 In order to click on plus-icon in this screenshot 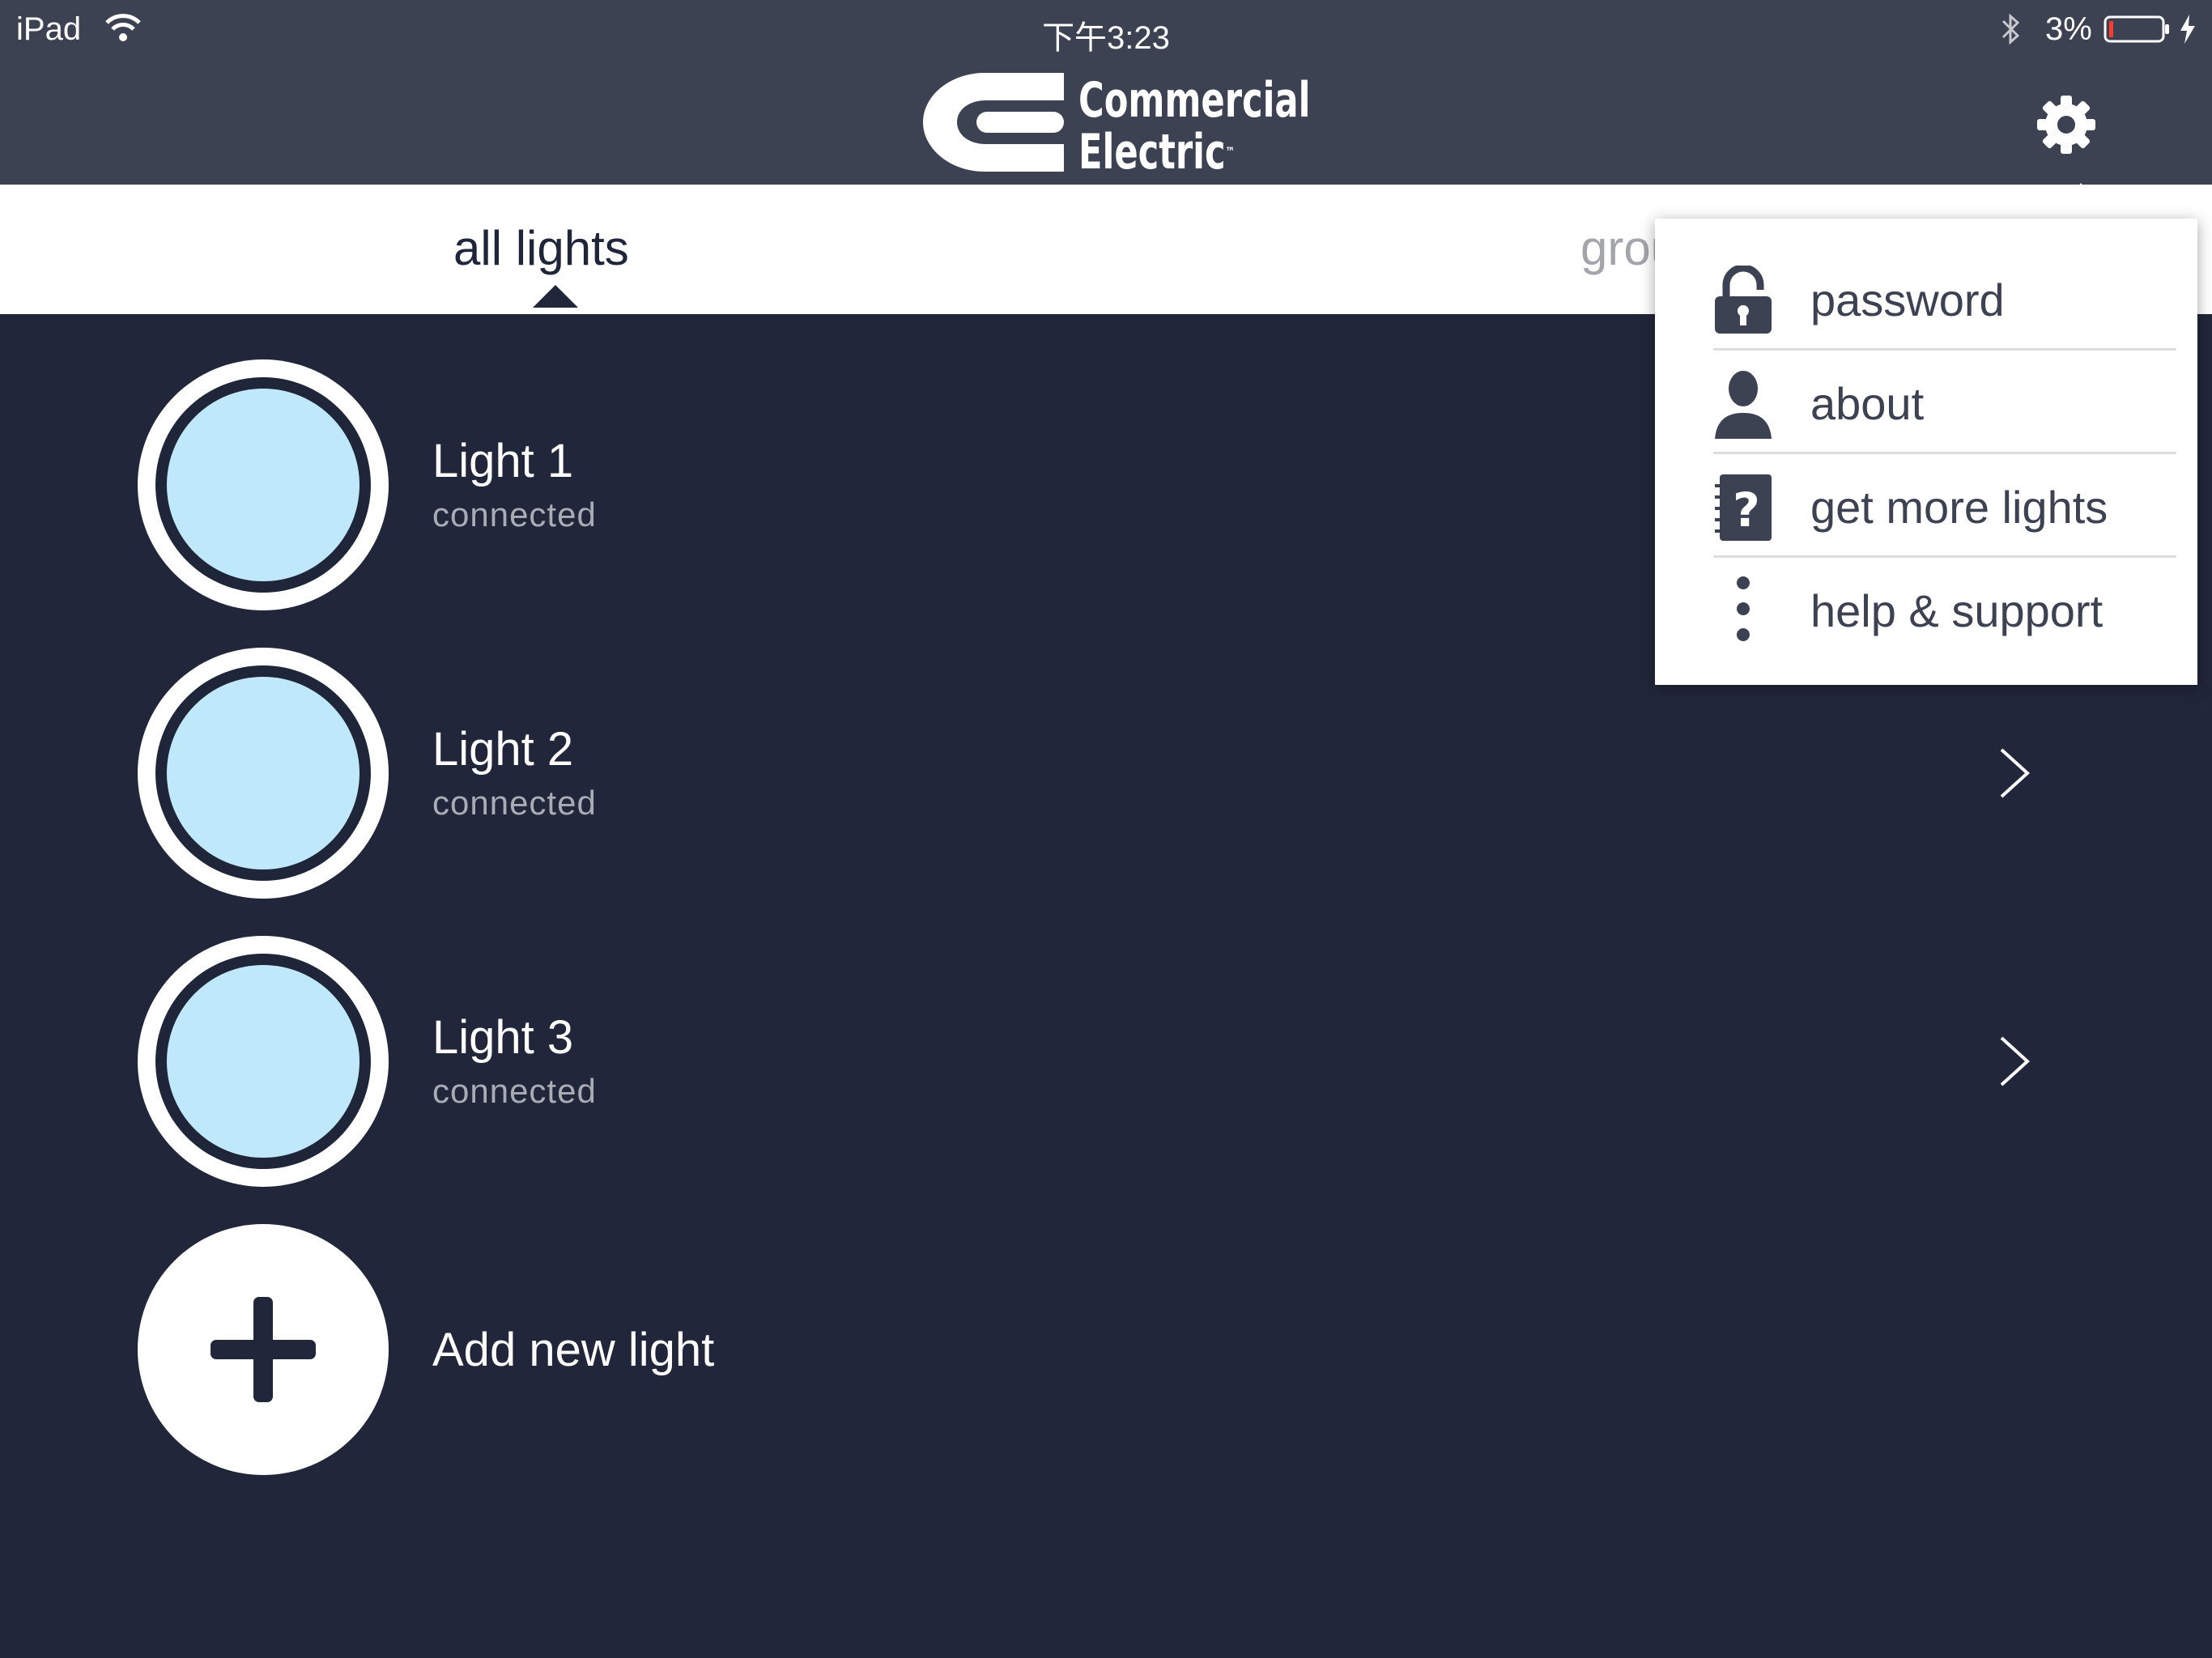, I will do `click(263, 1349)`.